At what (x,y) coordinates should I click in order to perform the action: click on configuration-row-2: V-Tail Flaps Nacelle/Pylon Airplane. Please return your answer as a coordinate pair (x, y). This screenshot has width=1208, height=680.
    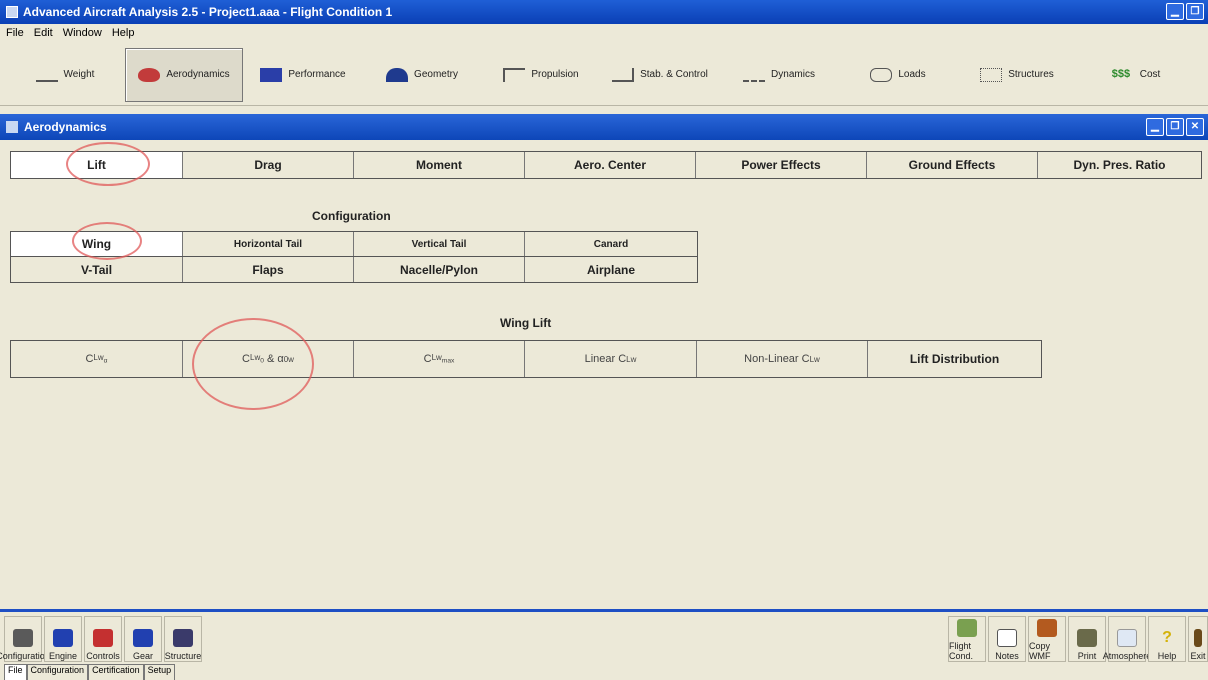
    Looking at the image, I should click on (354, 270).